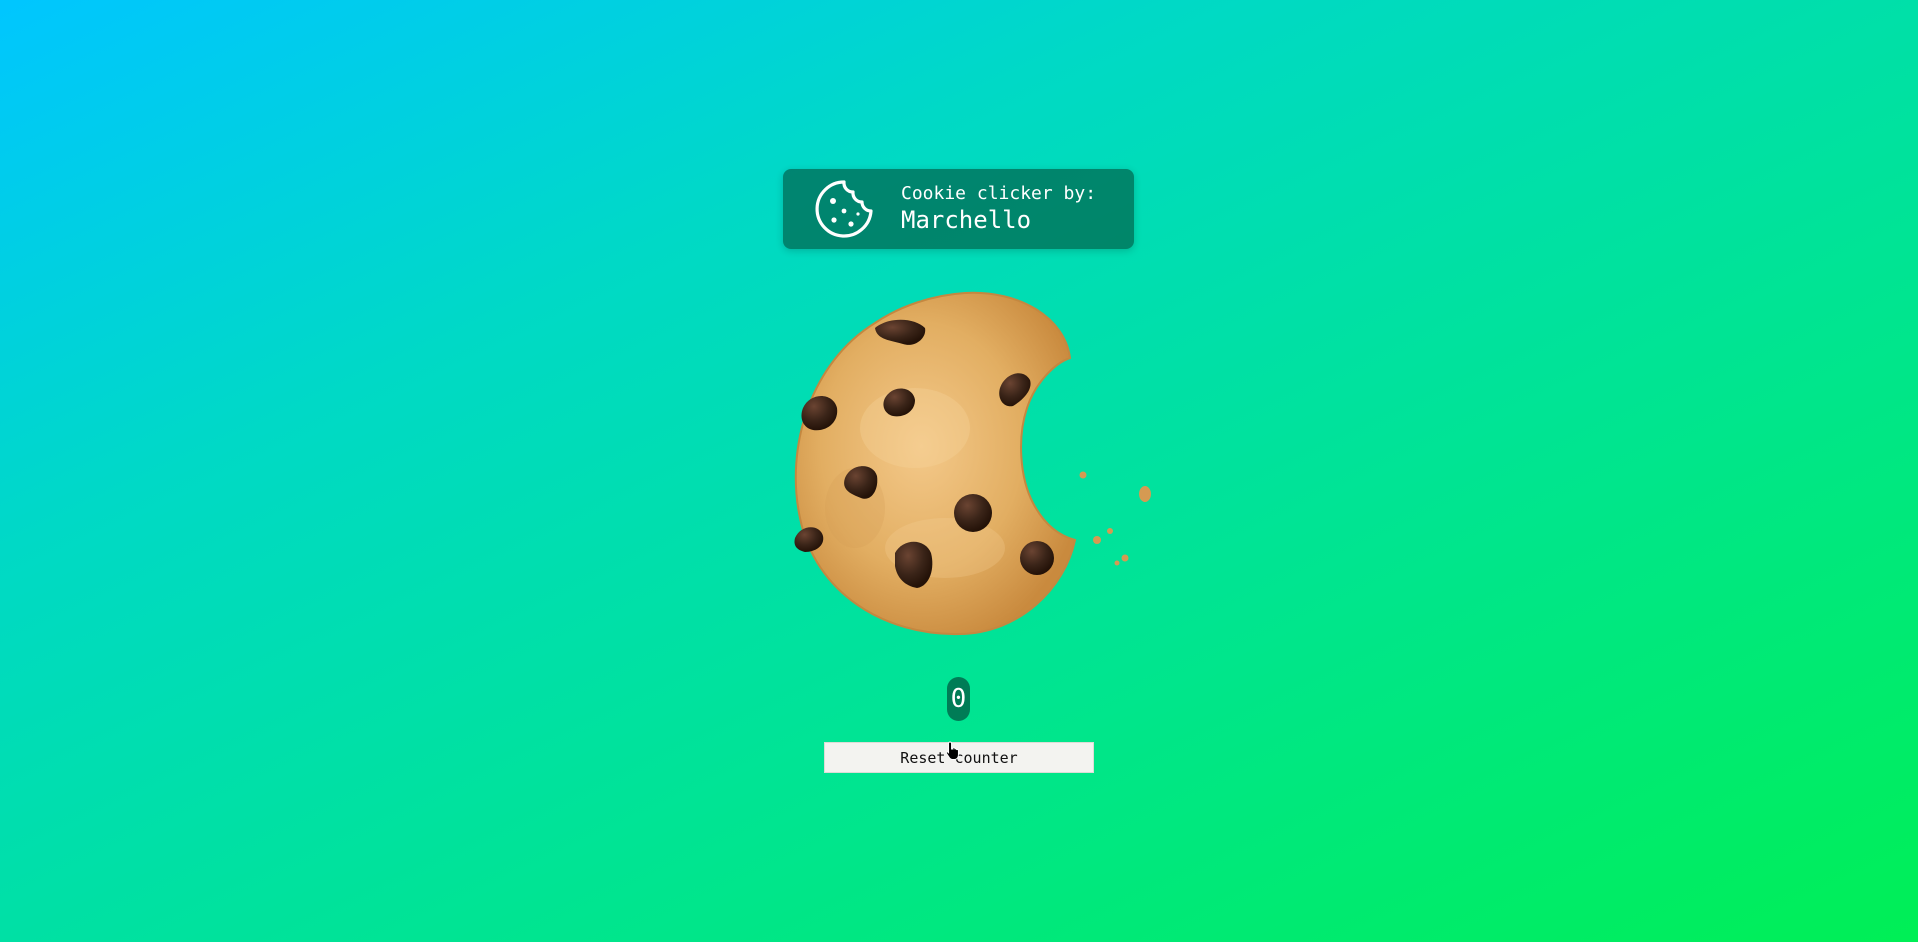 The height and width of the screenshot is (942, 1918). Describe the element at coordinates (959, 757) in the screenshot. I see `reset-counter-button: Reset counter` at that location.